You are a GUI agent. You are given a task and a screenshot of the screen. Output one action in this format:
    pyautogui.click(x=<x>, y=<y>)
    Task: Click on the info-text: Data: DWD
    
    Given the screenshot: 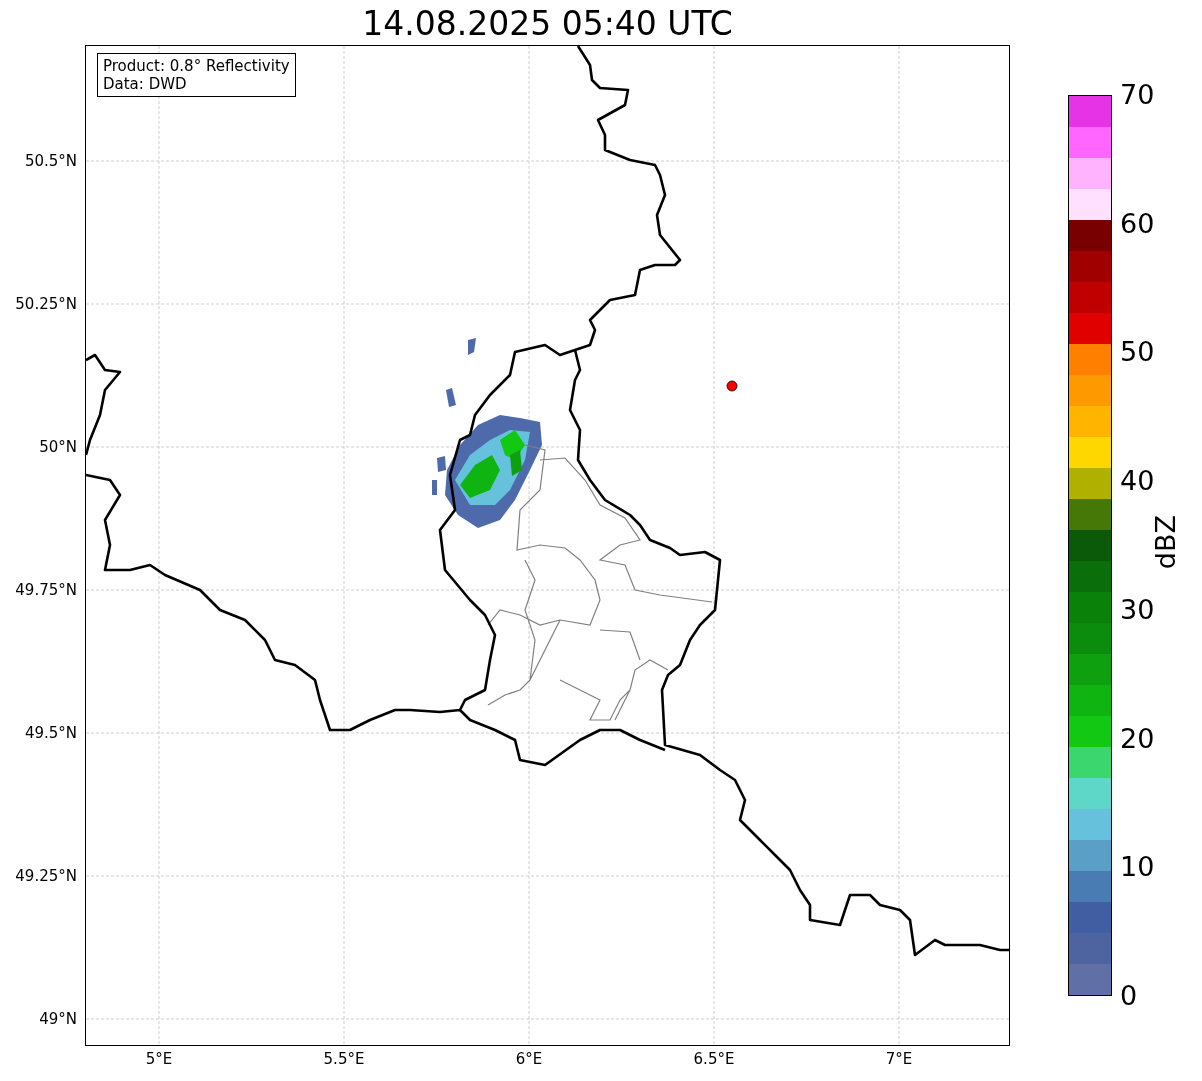 What is the action you would take?
    pyautogui.click(x=145, y=84)
    